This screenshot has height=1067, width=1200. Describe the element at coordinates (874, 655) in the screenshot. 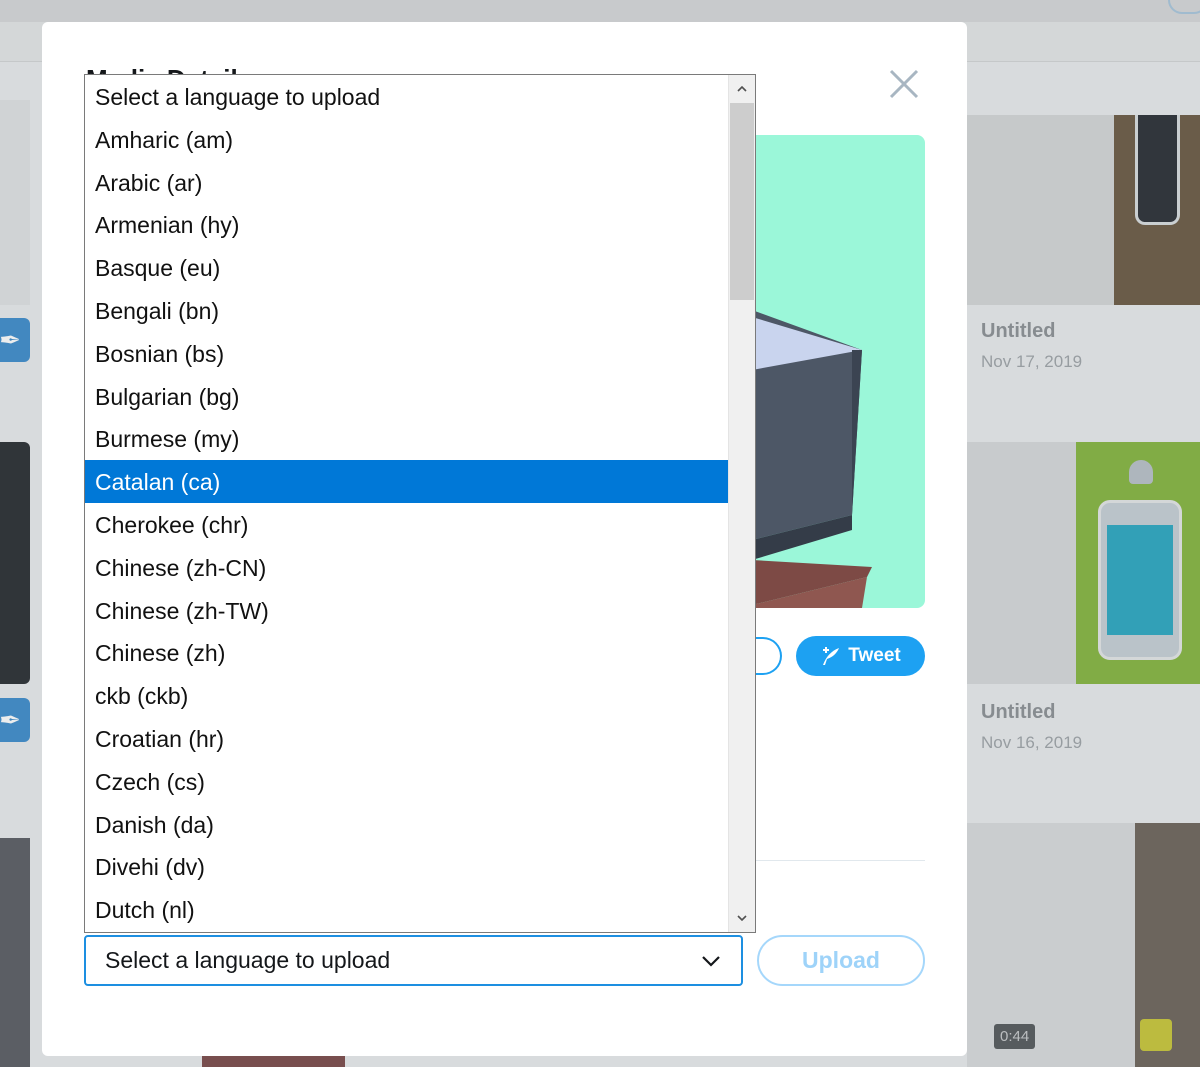

I see `tweet-button-label: Tweet` at that location.